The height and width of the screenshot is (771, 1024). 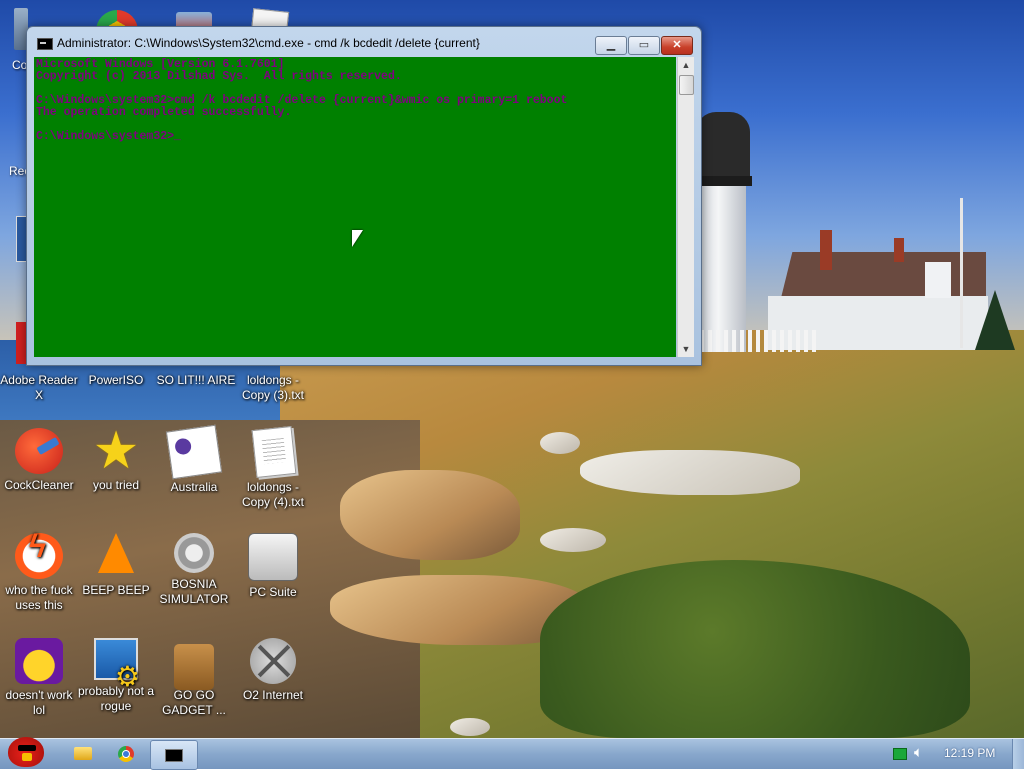 I want to click on desktop-icon-label: Australia, so click(x=194, y=487).